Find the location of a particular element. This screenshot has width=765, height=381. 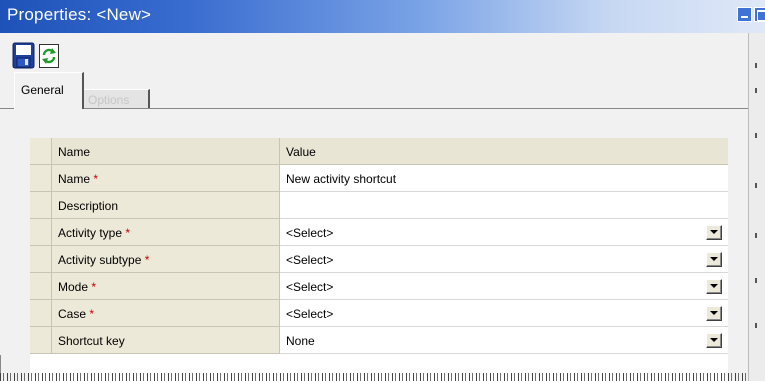

refresh-button is located at coordinates (49, 56).